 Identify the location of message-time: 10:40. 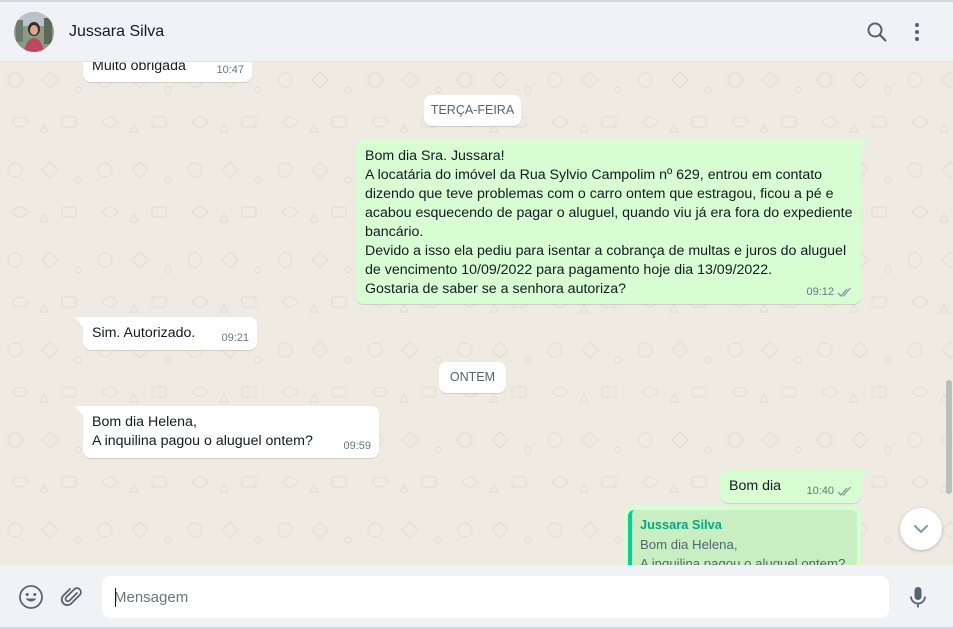
(820, 491).